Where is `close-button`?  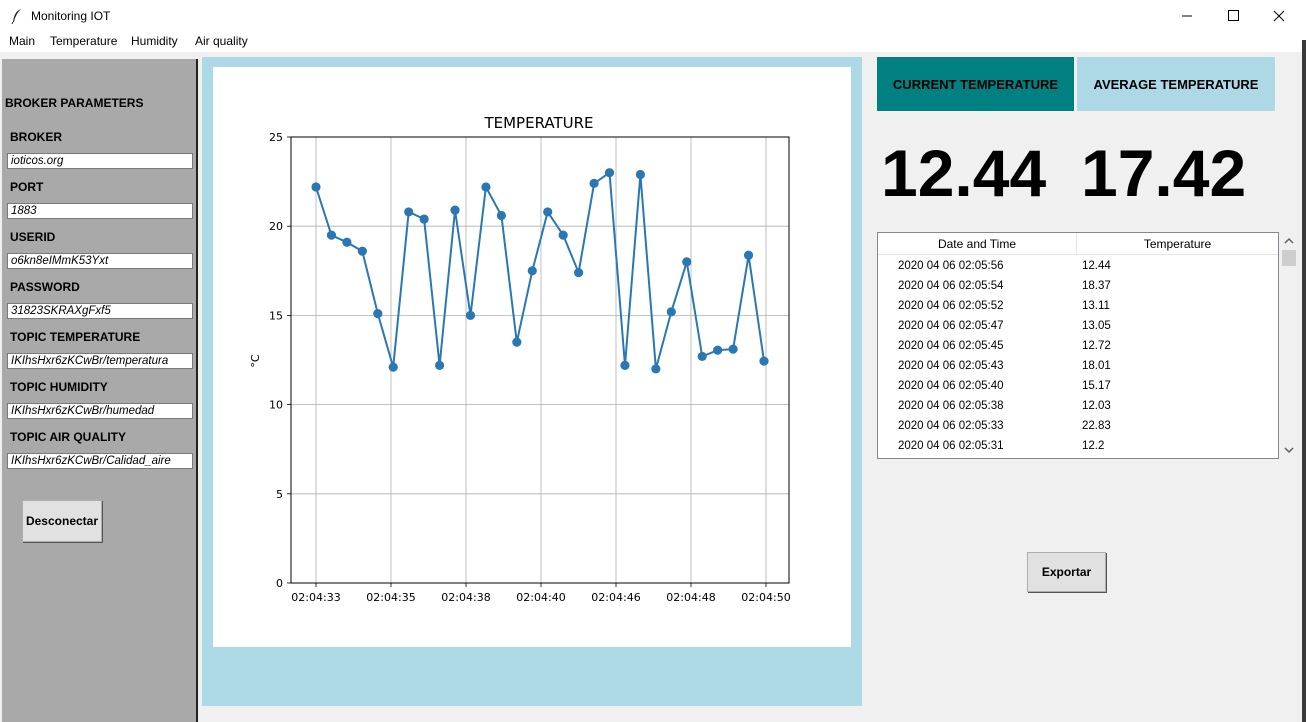 close-button is located at coordinates (1279, 16).